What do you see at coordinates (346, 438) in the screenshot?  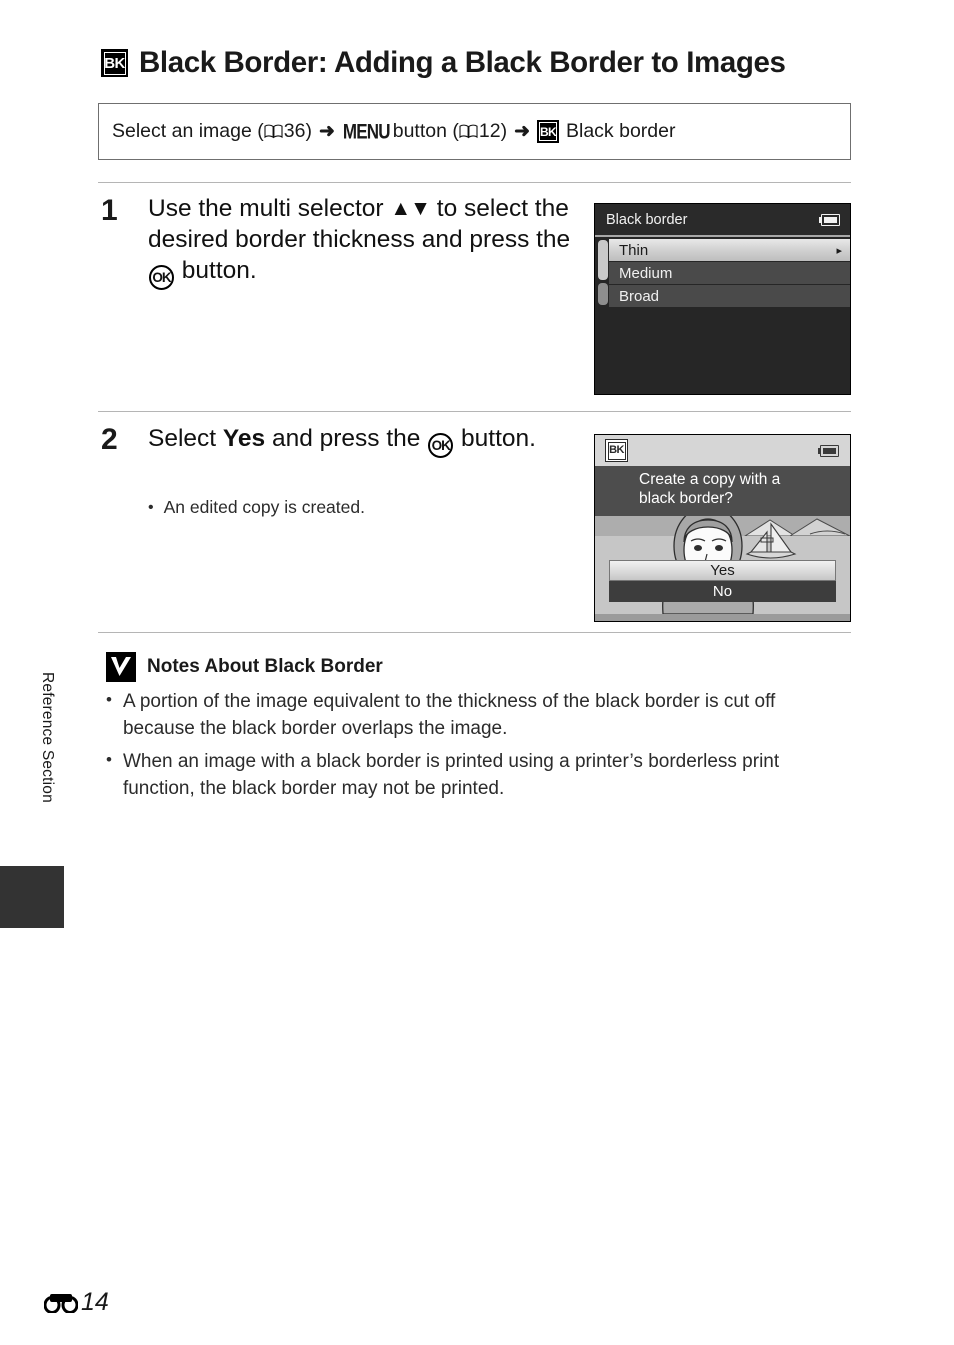 I see `step-2-text-b: and press the` at bounding box center [346, 438].